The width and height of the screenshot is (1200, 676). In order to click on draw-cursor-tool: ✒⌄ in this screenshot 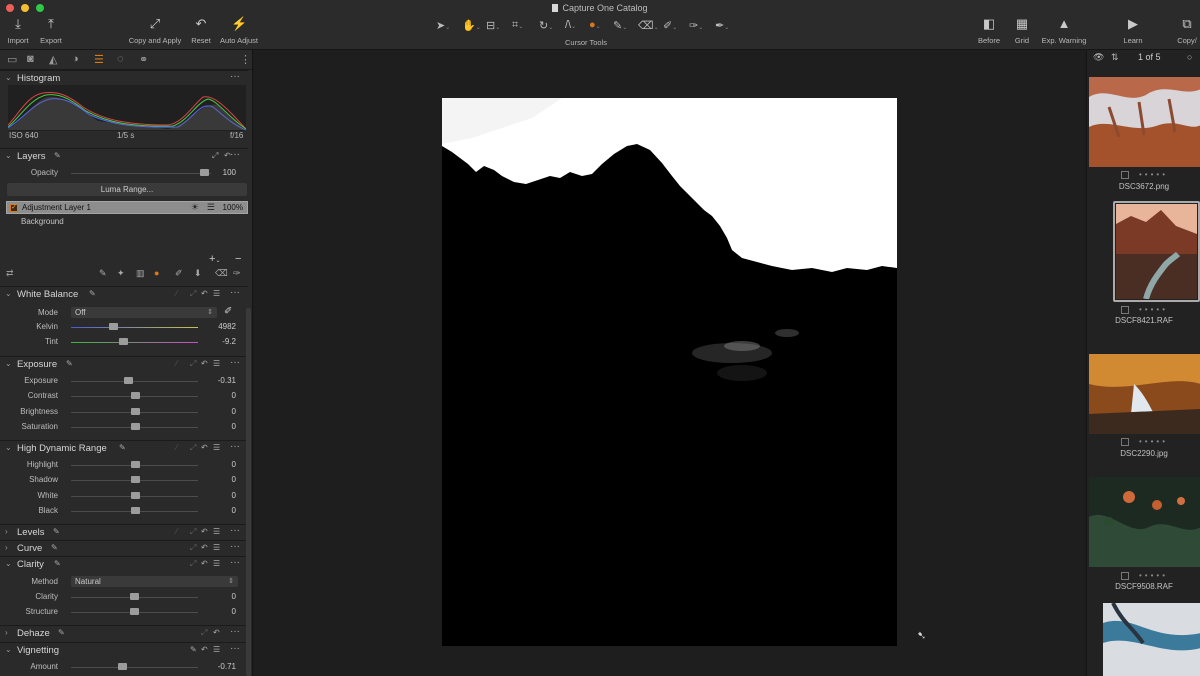, I will do `click(722, 25)`.